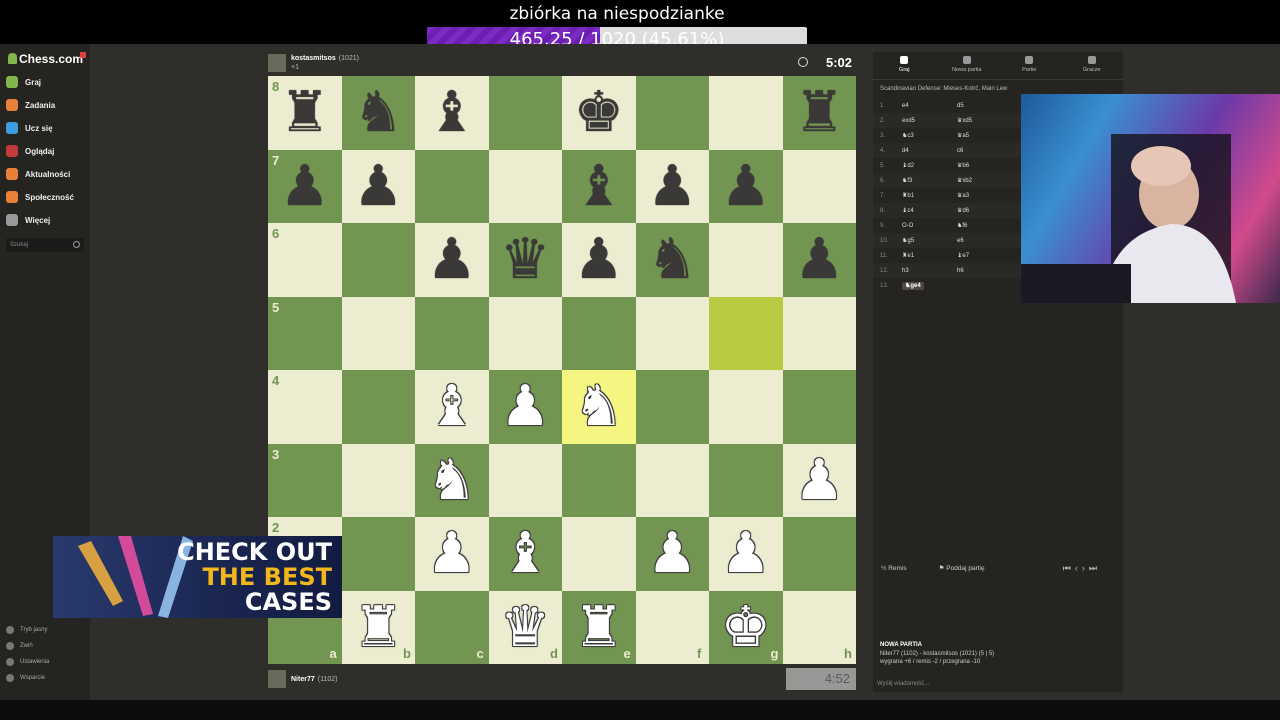  I want to click on square-f5, so click(672, 333).